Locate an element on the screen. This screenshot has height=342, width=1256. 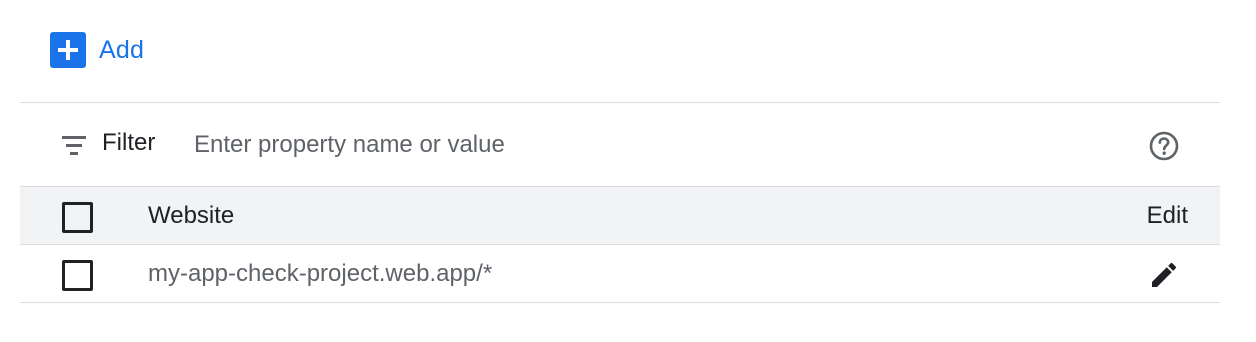
plus-icon is located at coordinates (68, 50).